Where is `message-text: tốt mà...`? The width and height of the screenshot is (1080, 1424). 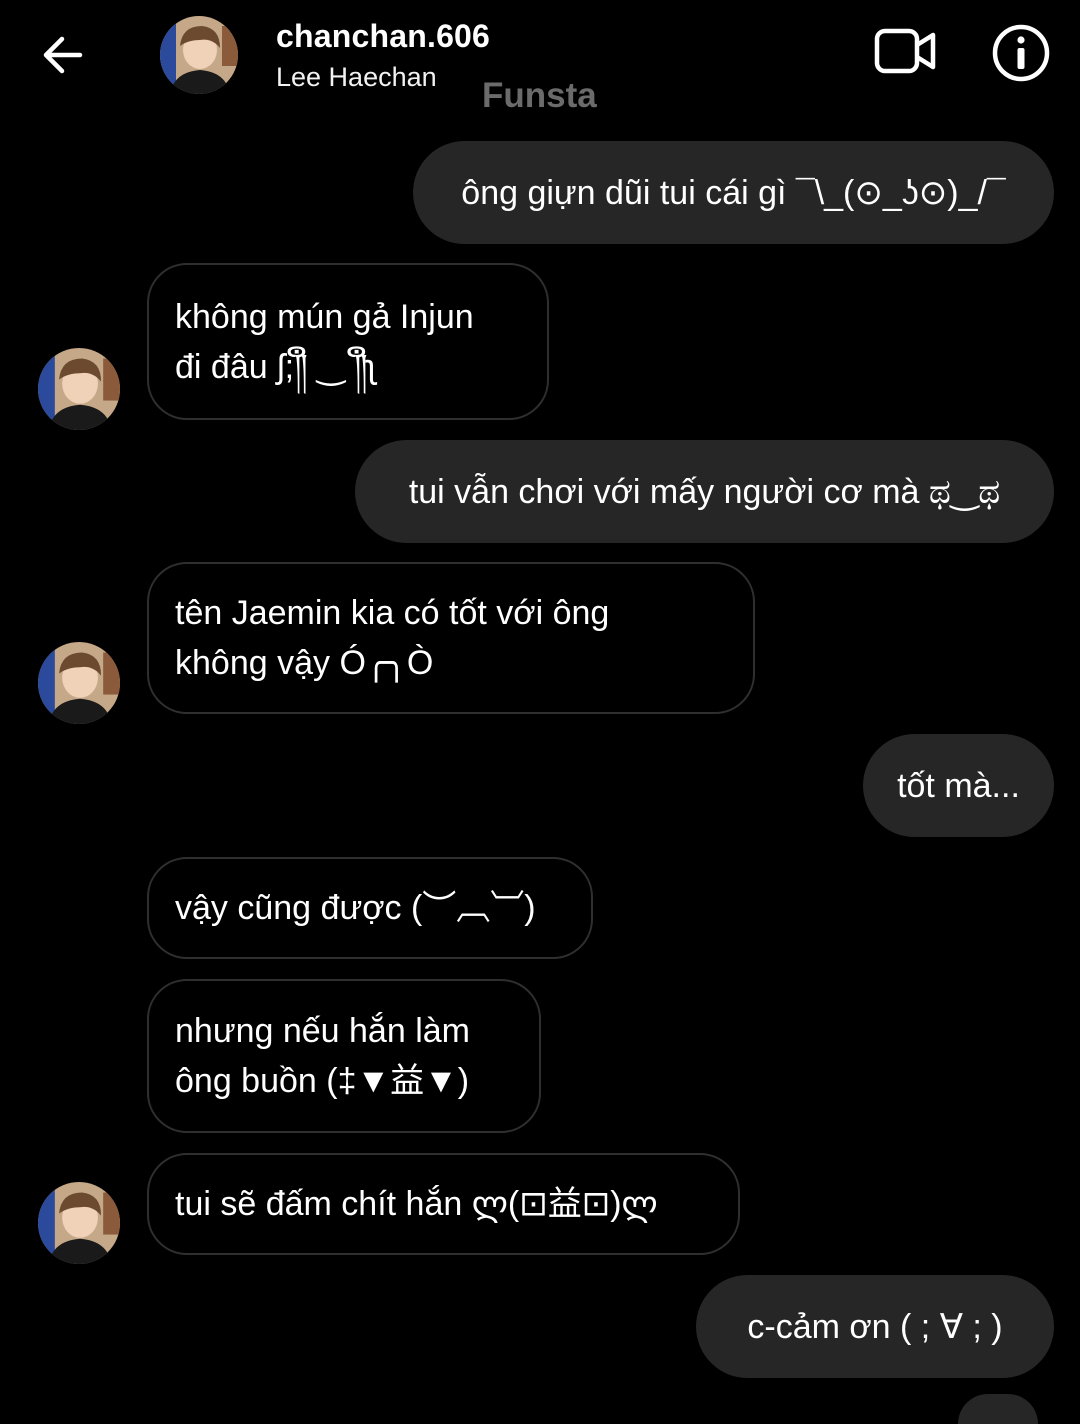
message-text: tốt mà... is located at coordinates (958, 785).